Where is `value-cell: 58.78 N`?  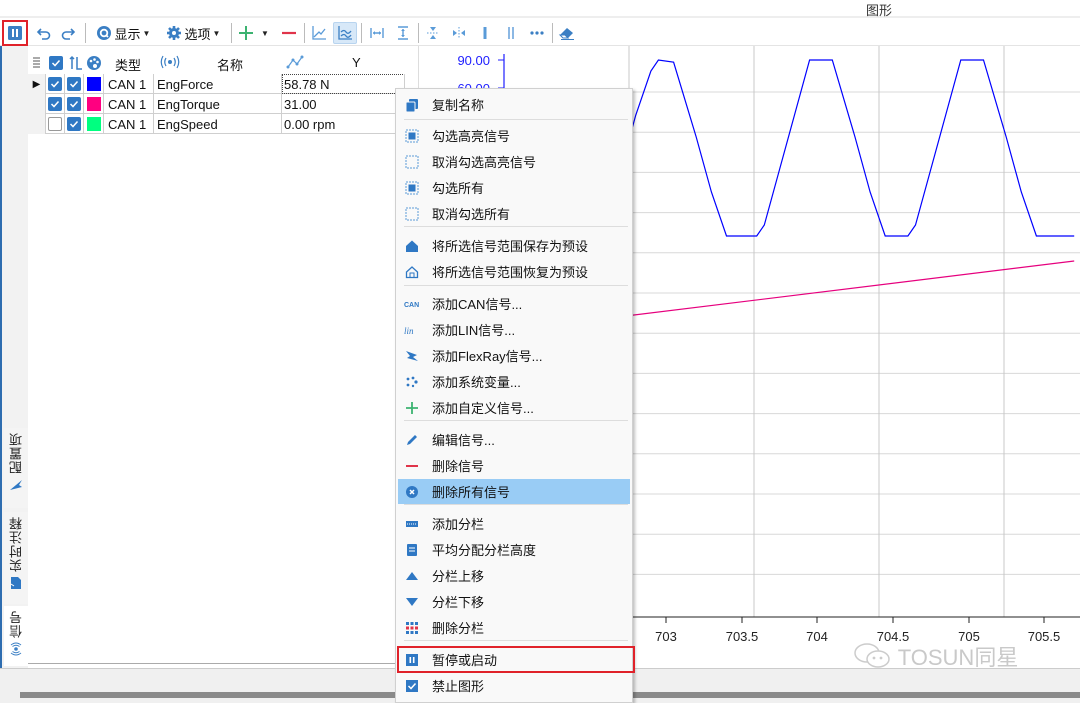 value-cell: 58.78 N is located at coordinates (343, 84).